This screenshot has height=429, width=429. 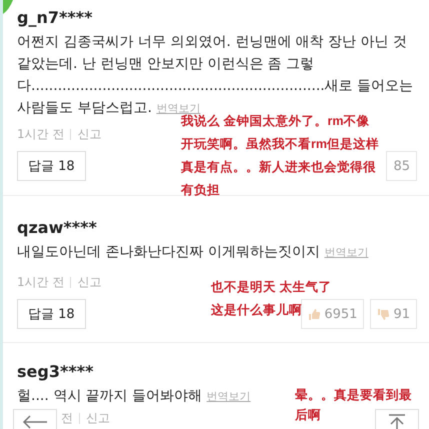 I want to click on thumbs-up-icon, so click(x=314, y=314).